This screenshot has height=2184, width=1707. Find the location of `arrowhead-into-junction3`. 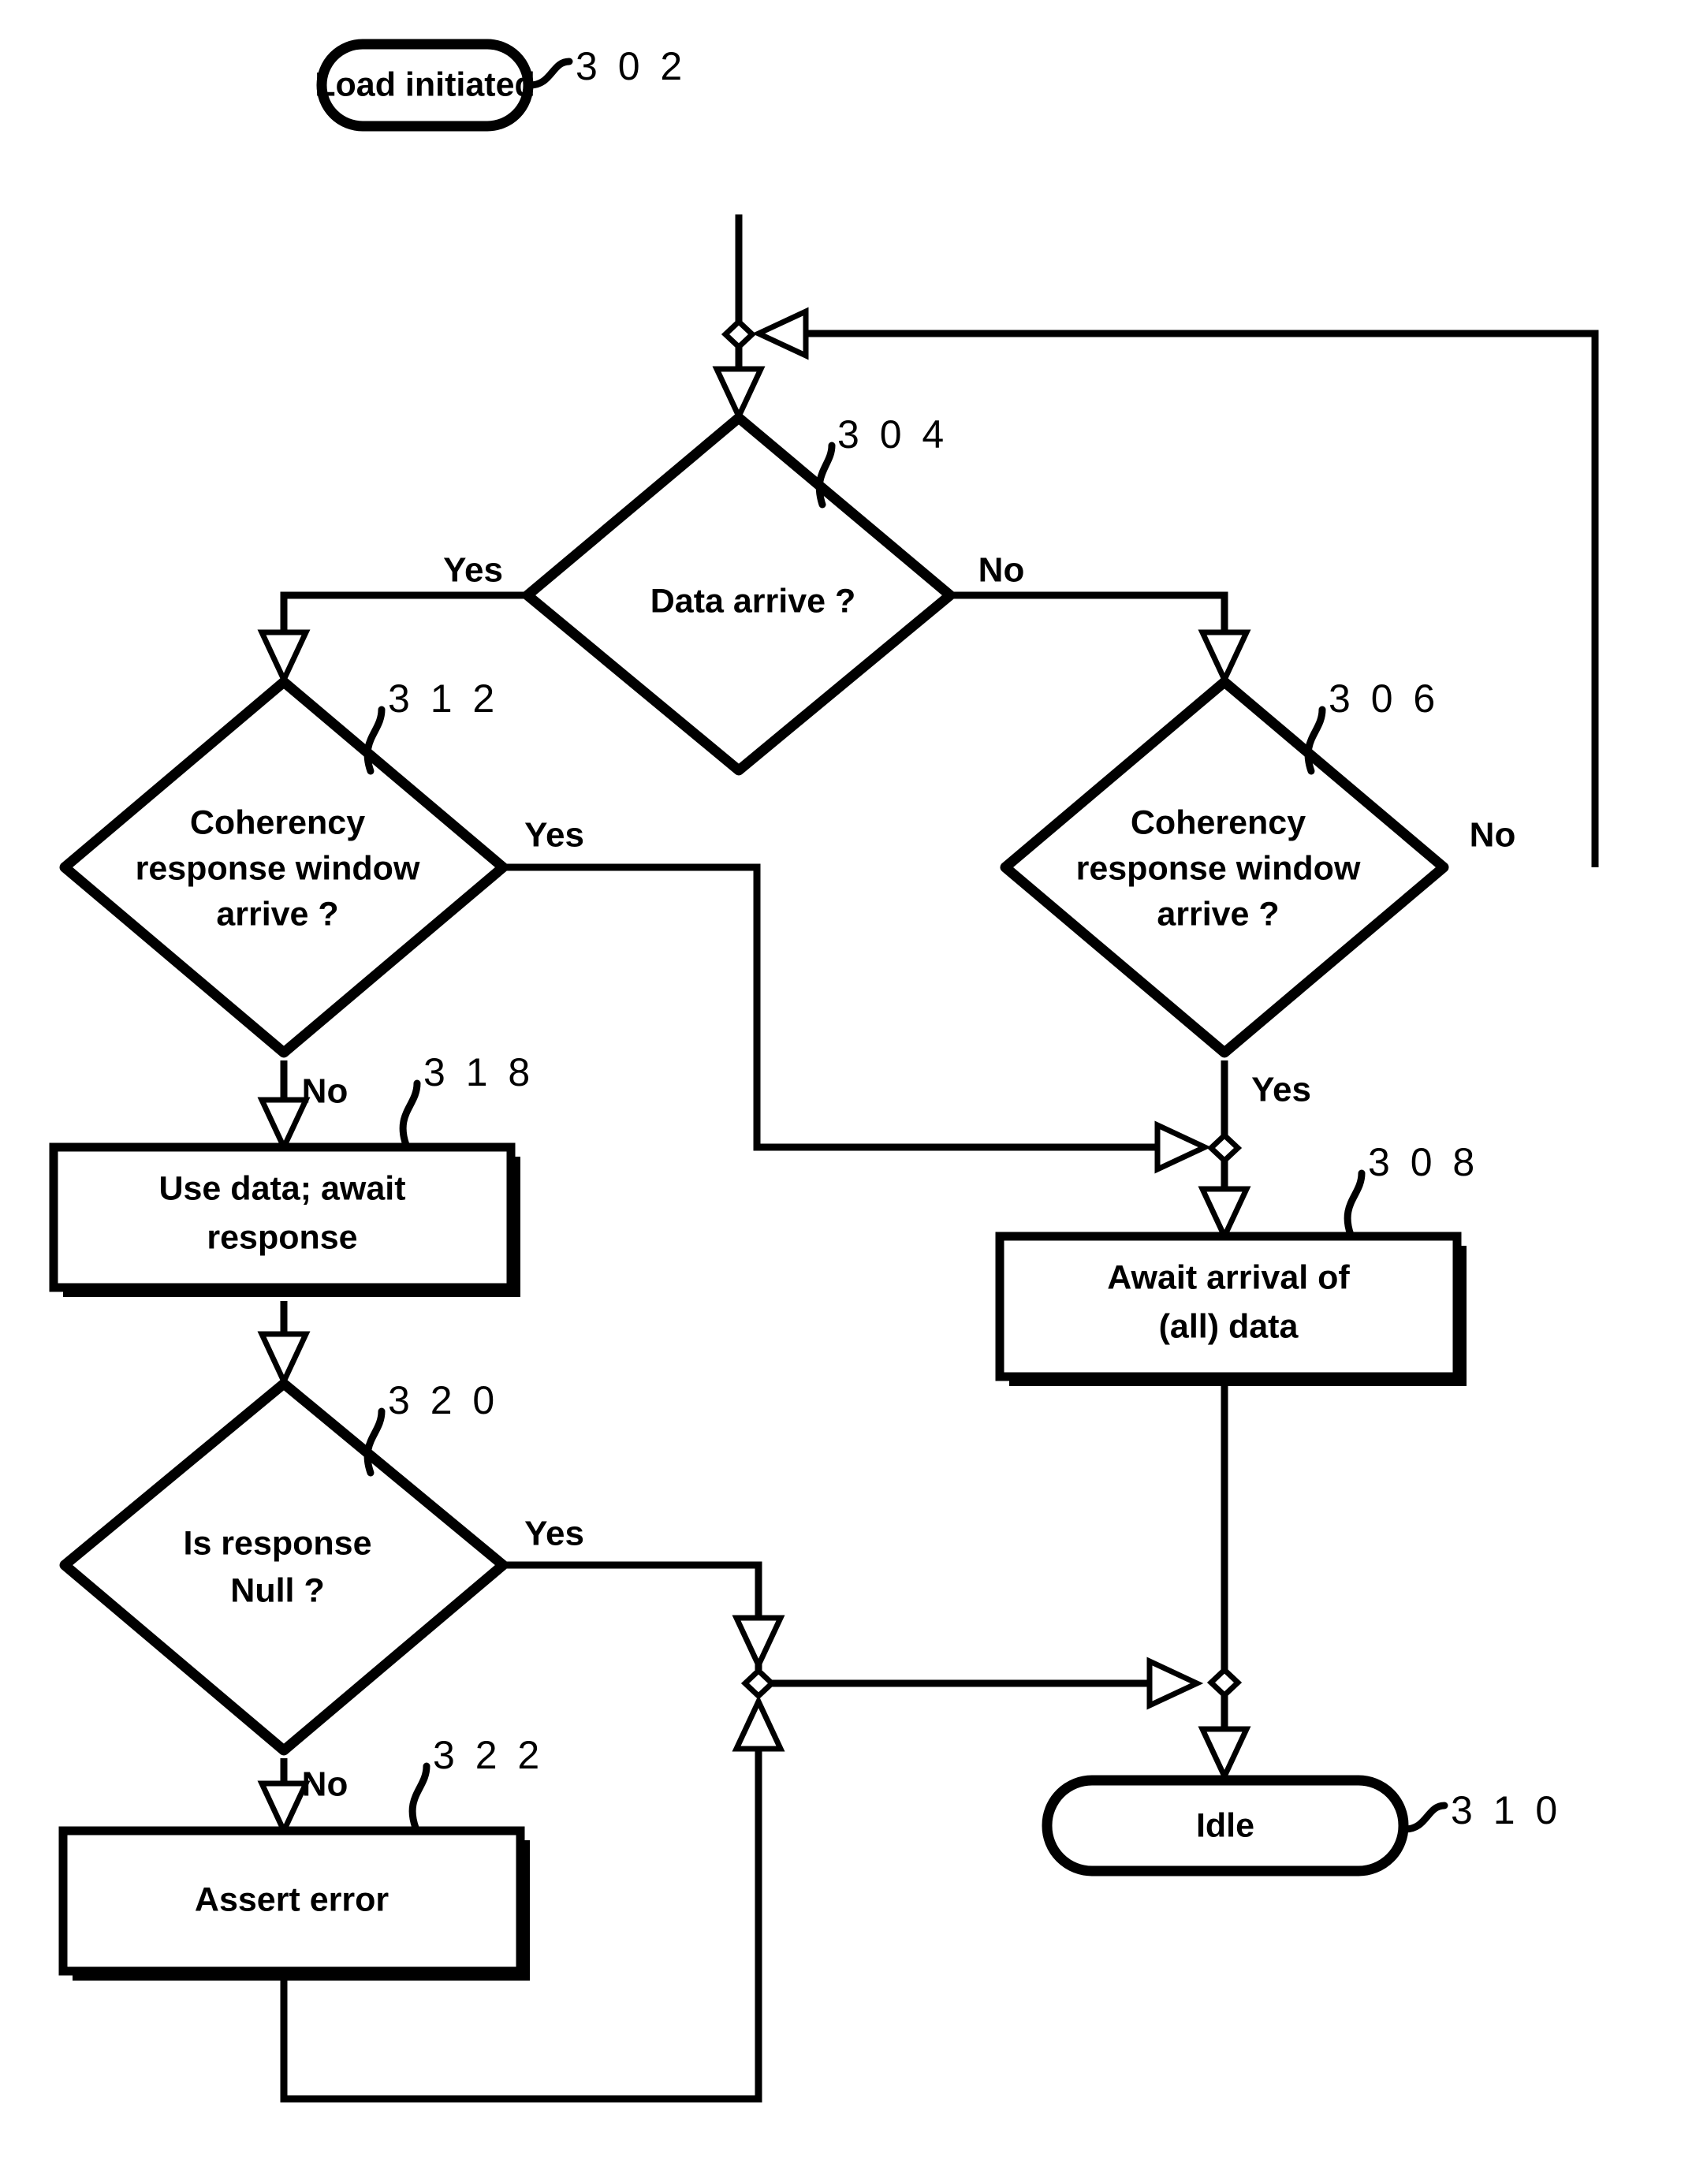

arrowhead-into-junction3 is located at coordinates (1175, 1683).